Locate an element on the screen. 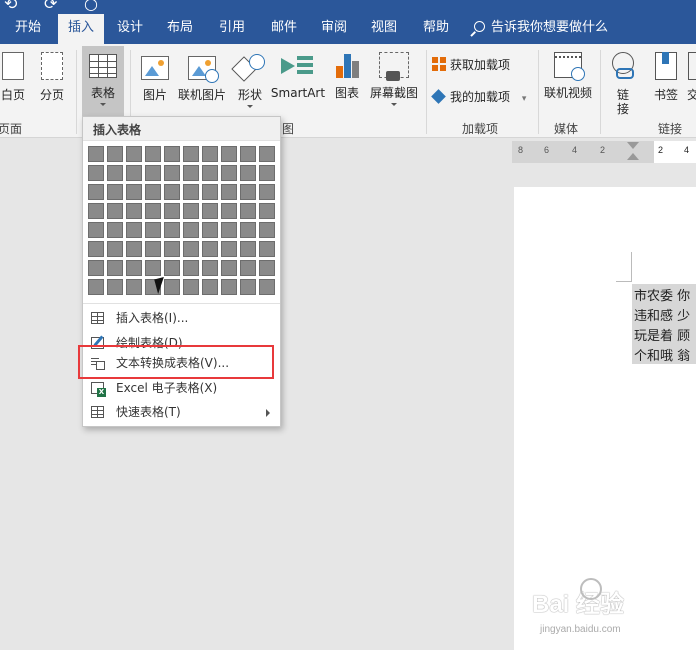  tell-me-search: 告诉我你想要做什么 is located at coordinates (541, 29).